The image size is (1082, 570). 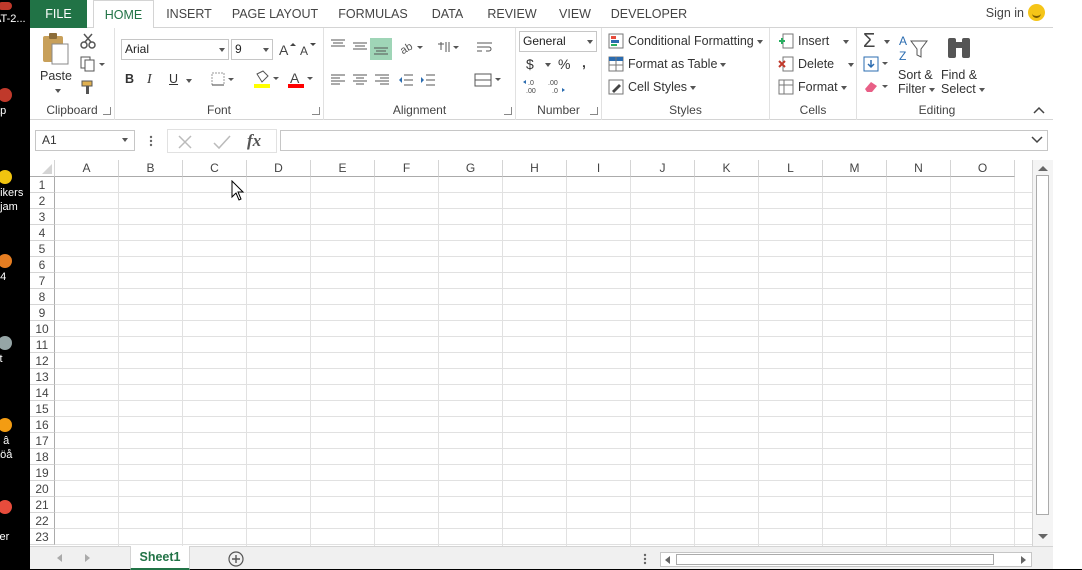 I want to click on format-button: Format, so click(x=822, y=87).